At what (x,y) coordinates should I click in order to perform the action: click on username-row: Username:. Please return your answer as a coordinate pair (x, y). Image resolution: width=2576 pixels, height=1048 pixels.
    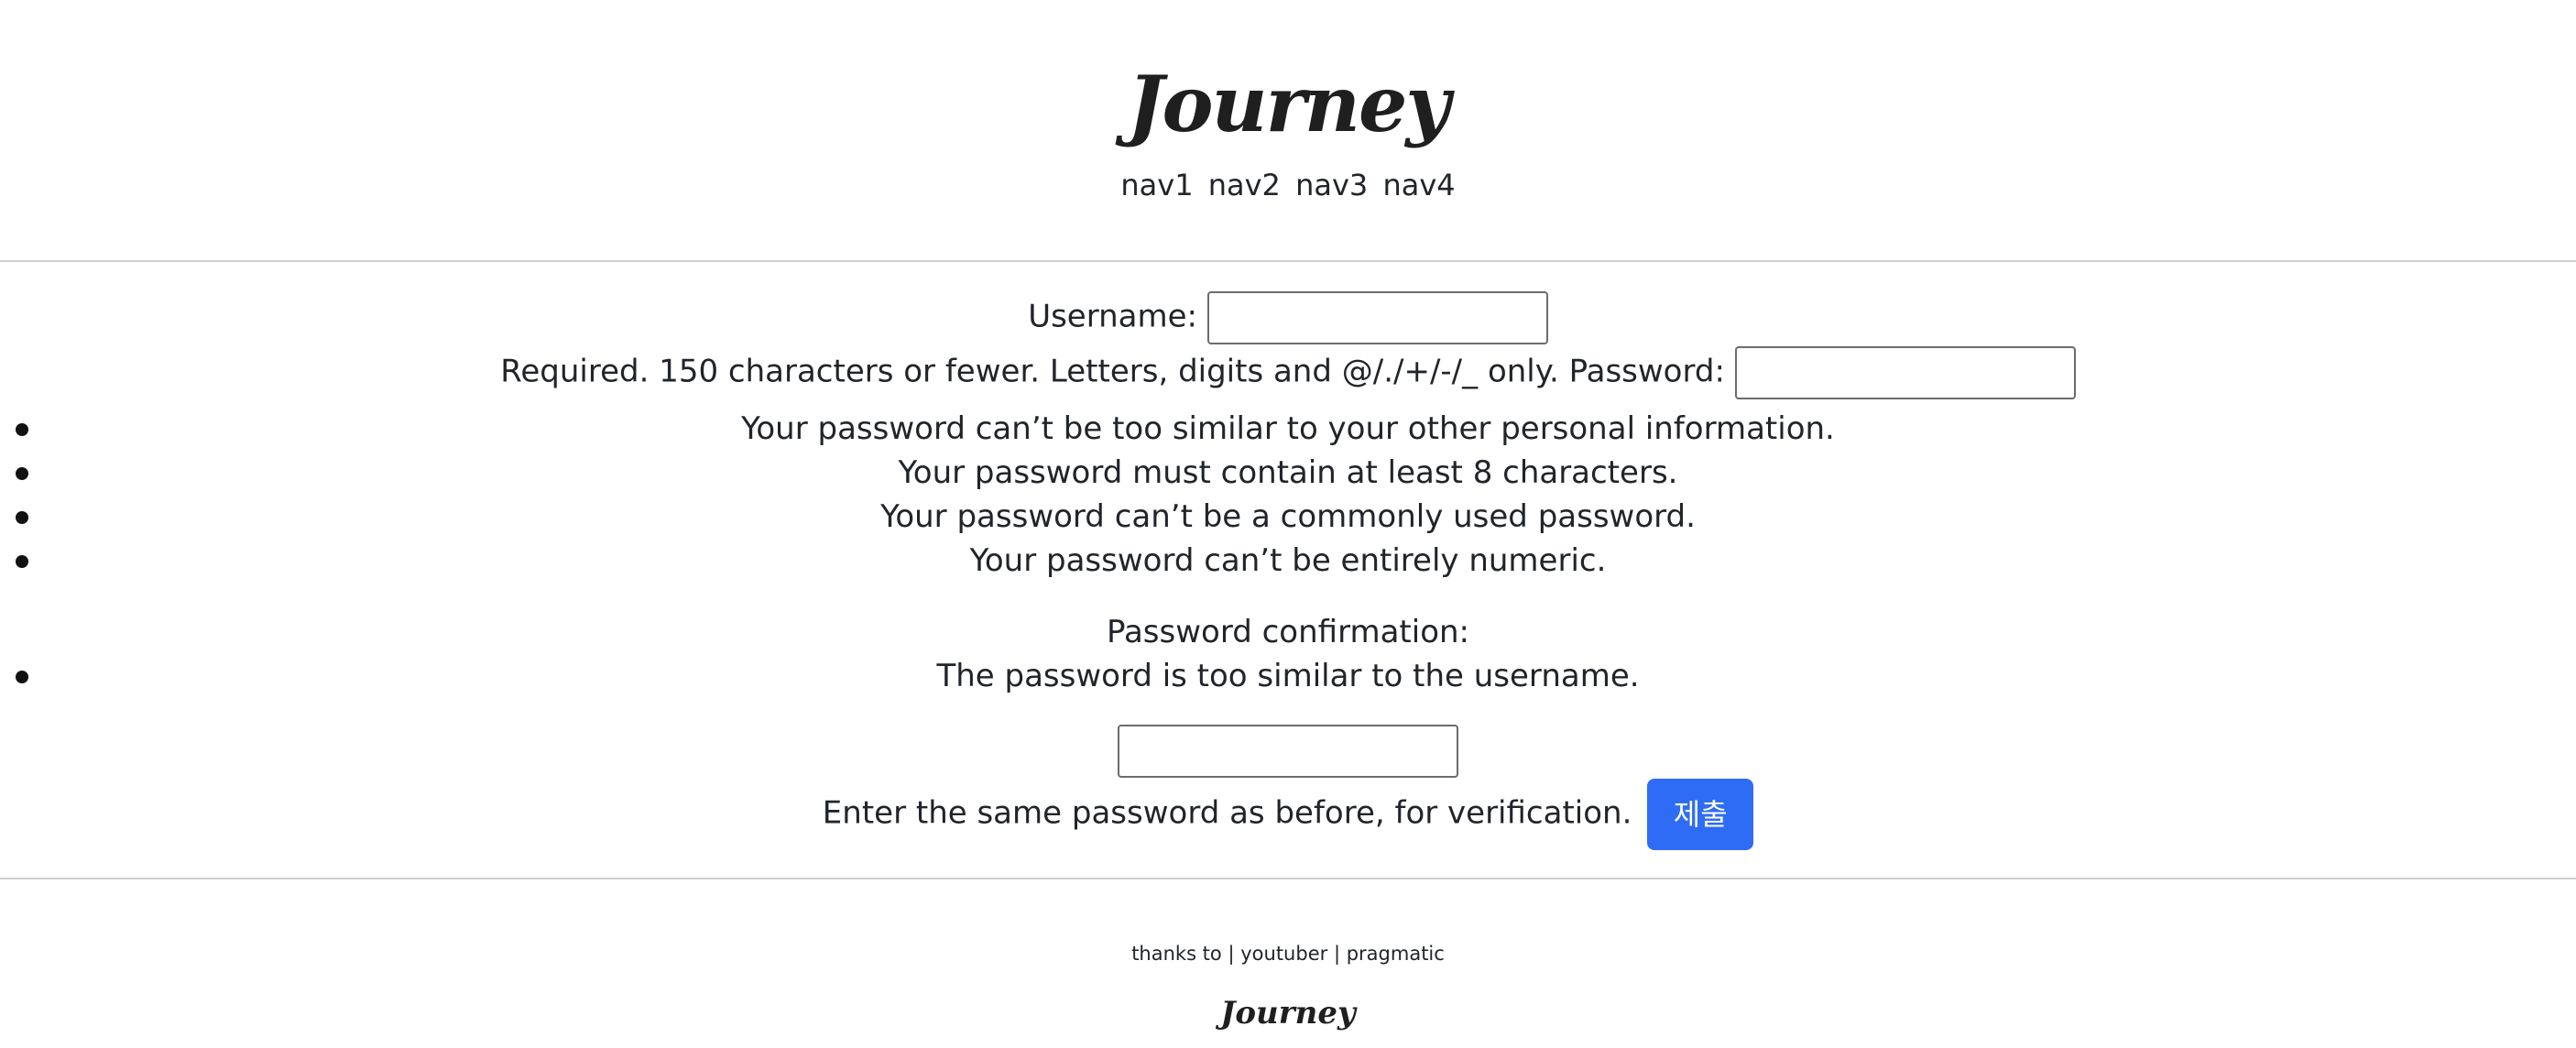
    Looking at the image, I should click on (1288, 317).